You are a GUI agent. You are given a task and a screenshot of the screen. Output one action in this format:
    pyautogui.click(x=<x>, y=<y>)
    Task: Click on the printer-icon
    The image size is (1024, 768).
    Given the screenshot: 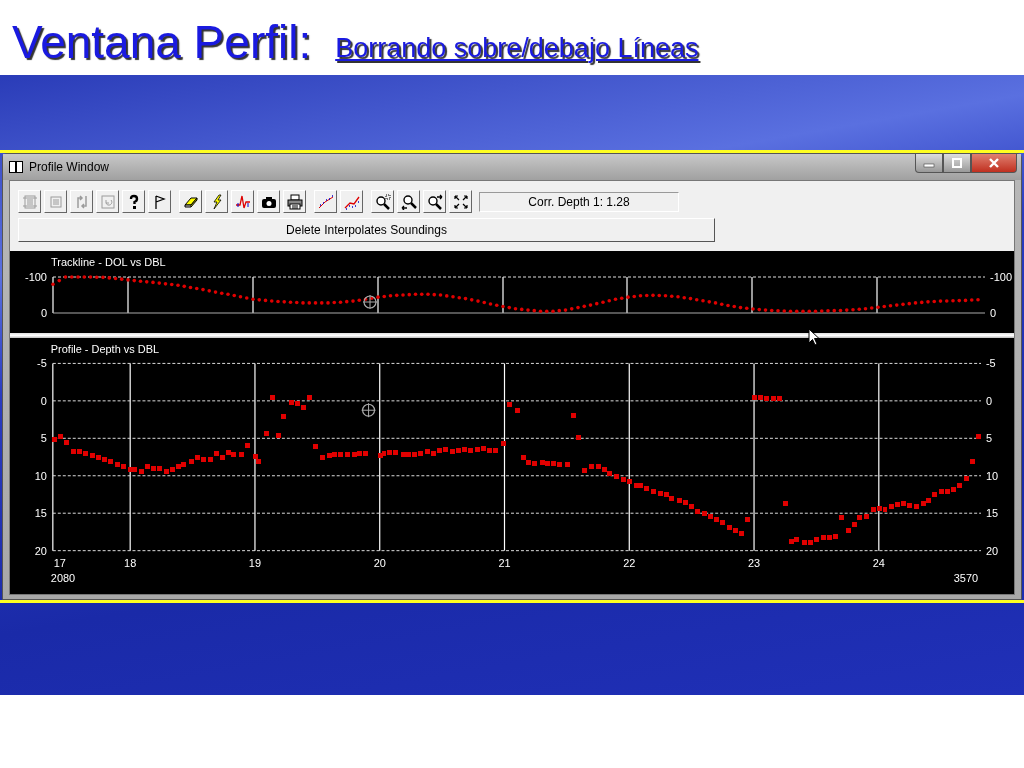 What is the action you would take?
    pyautogui.click(x=294, y=201)
    